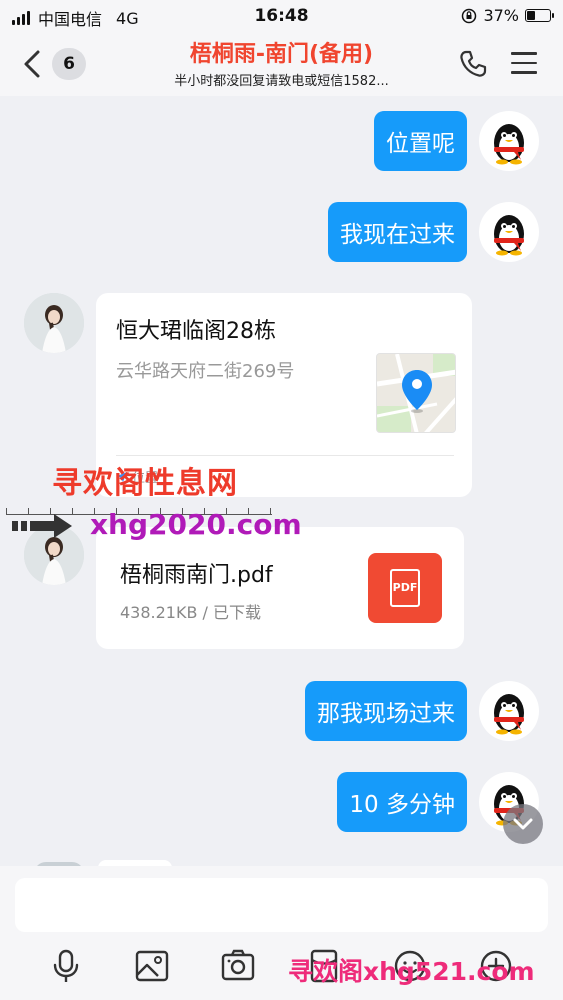  I want to click on watermark-text: 寻欢阁性息网, so click(145, 483).